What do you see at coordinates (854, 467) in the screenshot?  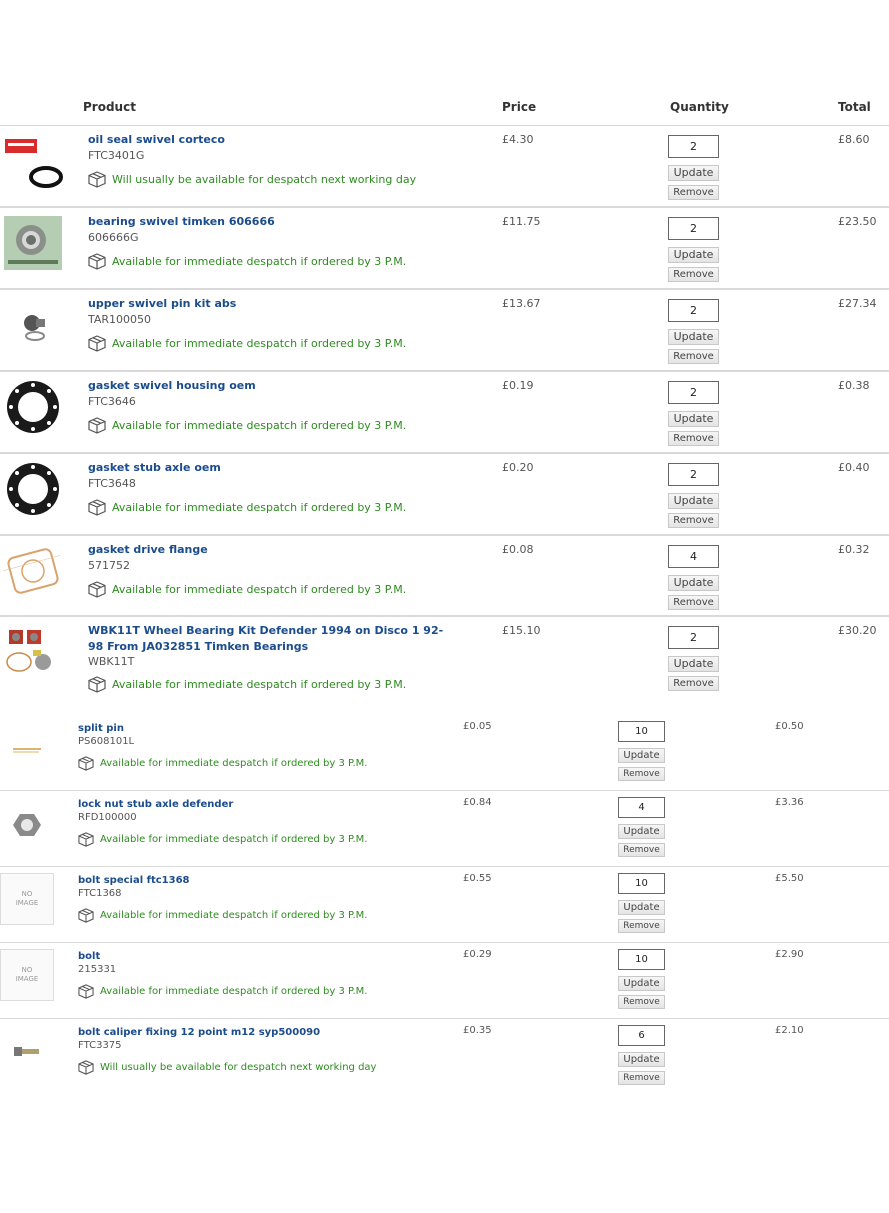 I see `line-total: £0.40` at bounding box center [854, 467].